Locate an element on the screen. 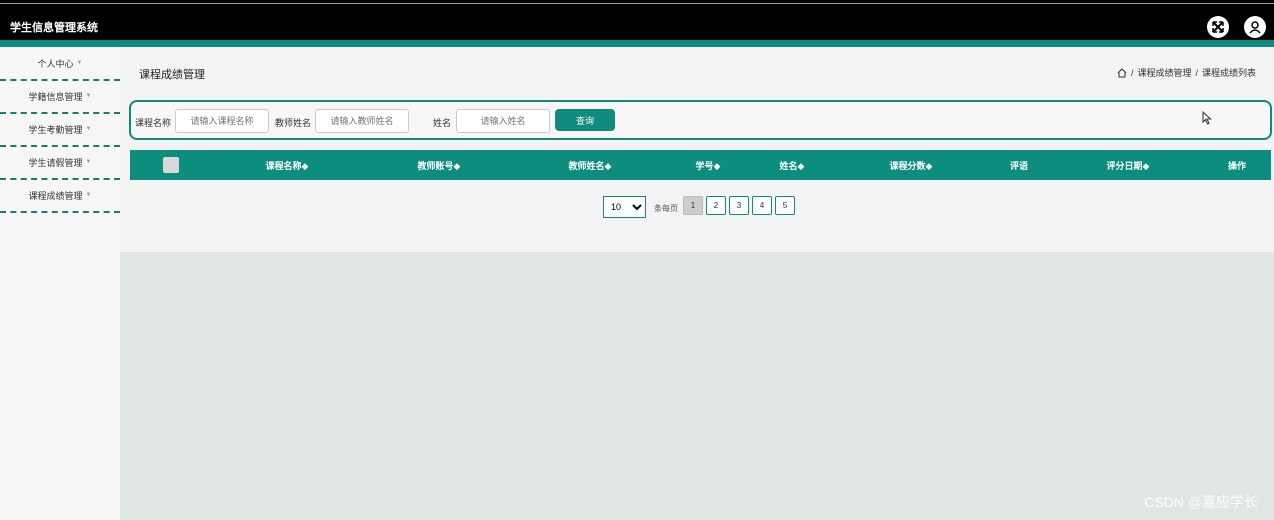 The width and height of the screenshot is (1274, 520). page-button-4: 4 is located at coordinates (762, 205).